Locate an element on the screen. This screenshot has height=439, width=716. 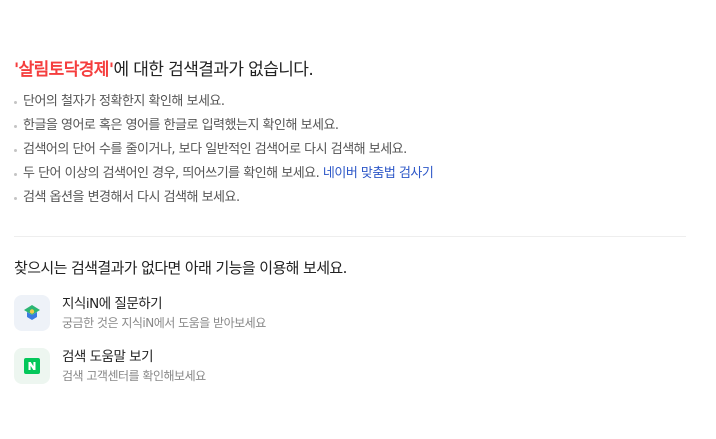
no-results-message: 에 대한 검색결과가 없습니다. is located at coordinates (213, 70).